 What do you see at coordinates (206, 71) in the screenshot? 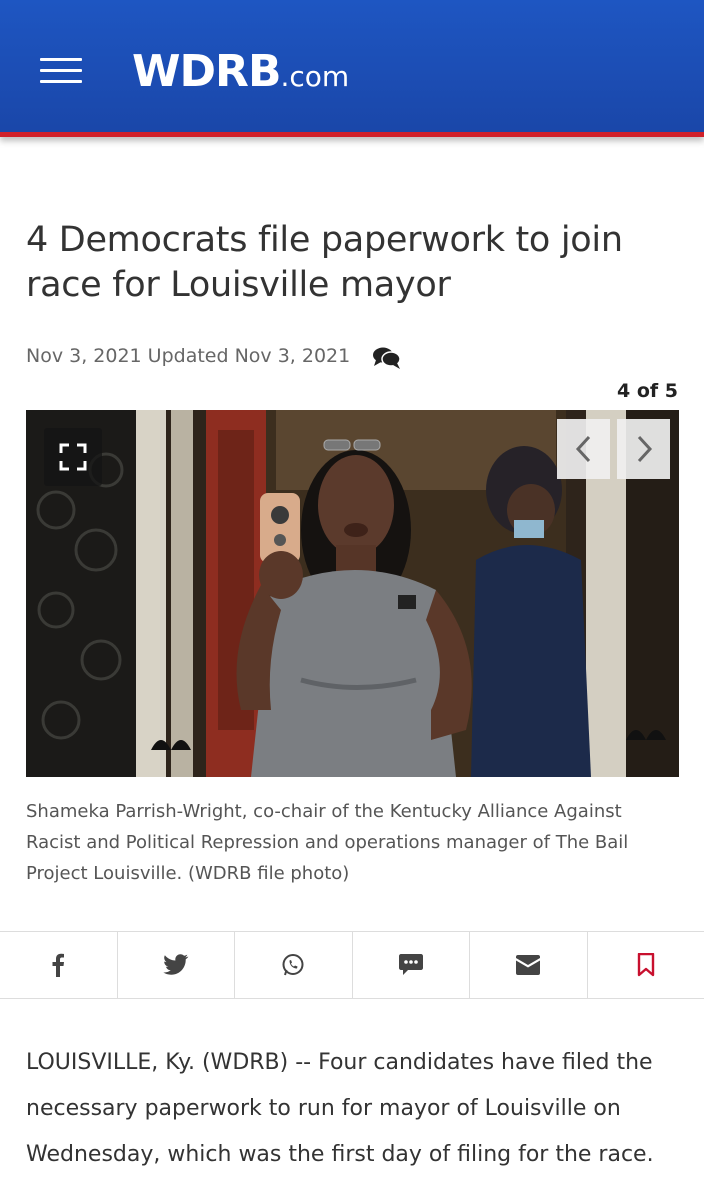
I see `logo-main: WDRB` at bounding box center [206, 71].